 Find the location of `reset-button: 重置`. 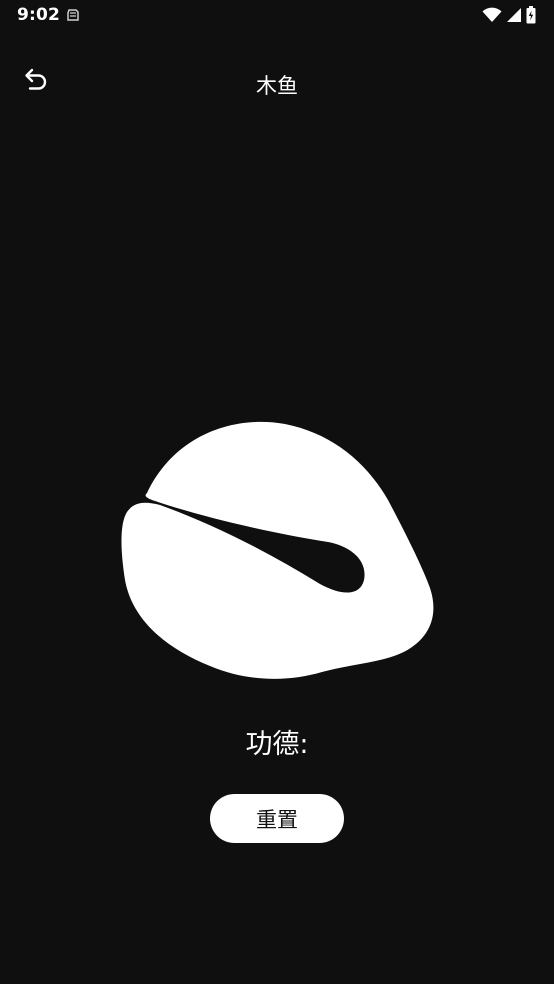

reset-button: 重置 is located at coordinates (277, 818).